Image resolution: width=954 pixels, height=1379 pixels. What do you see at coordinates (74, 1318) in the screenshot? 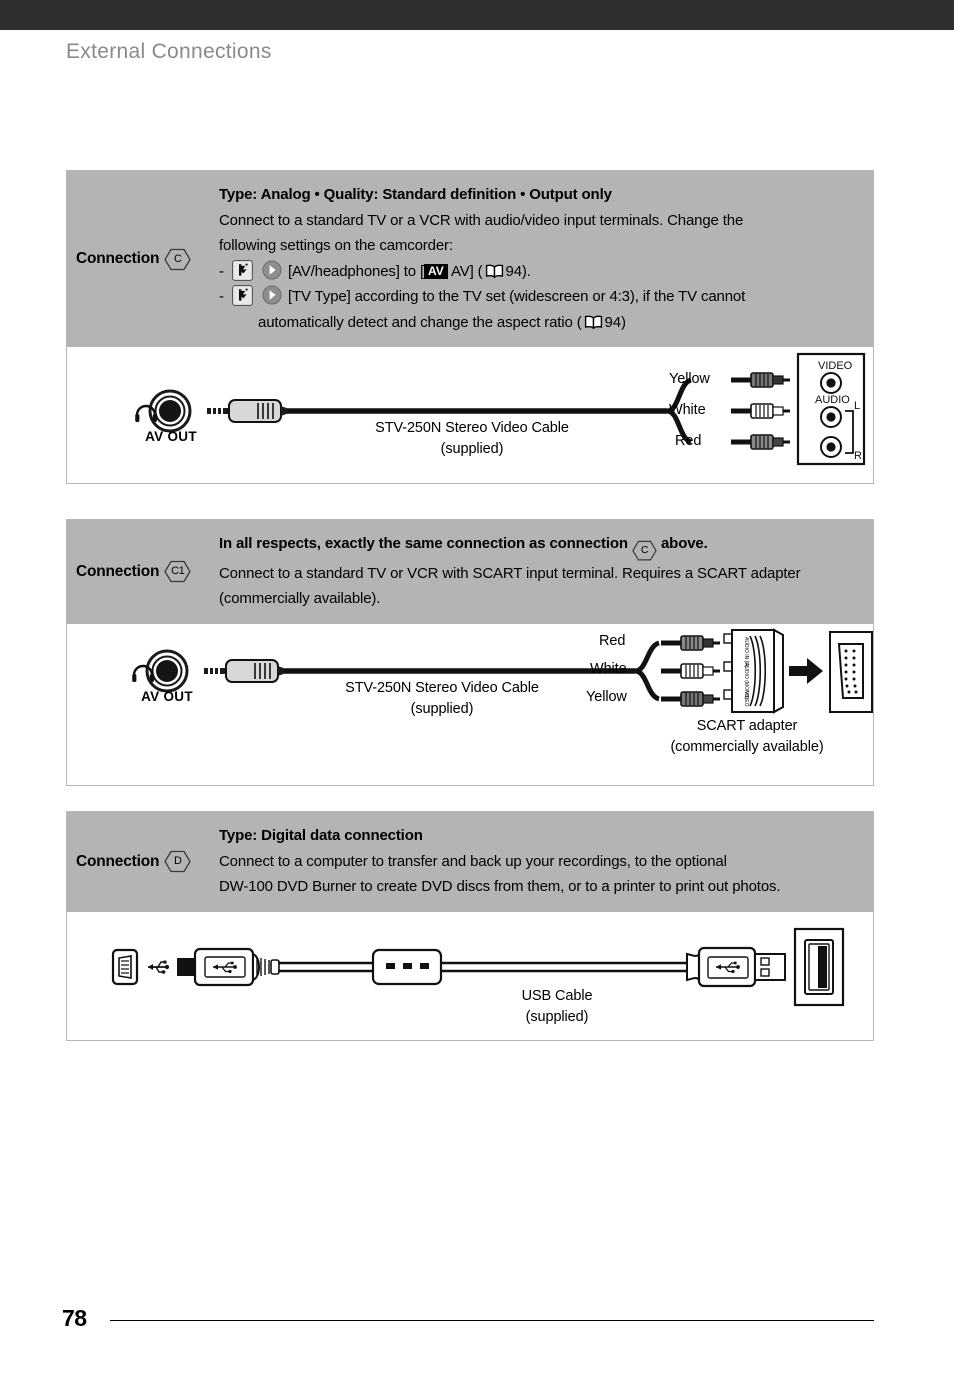
I see `page-number: 78` at bounding box center [74, 1318].